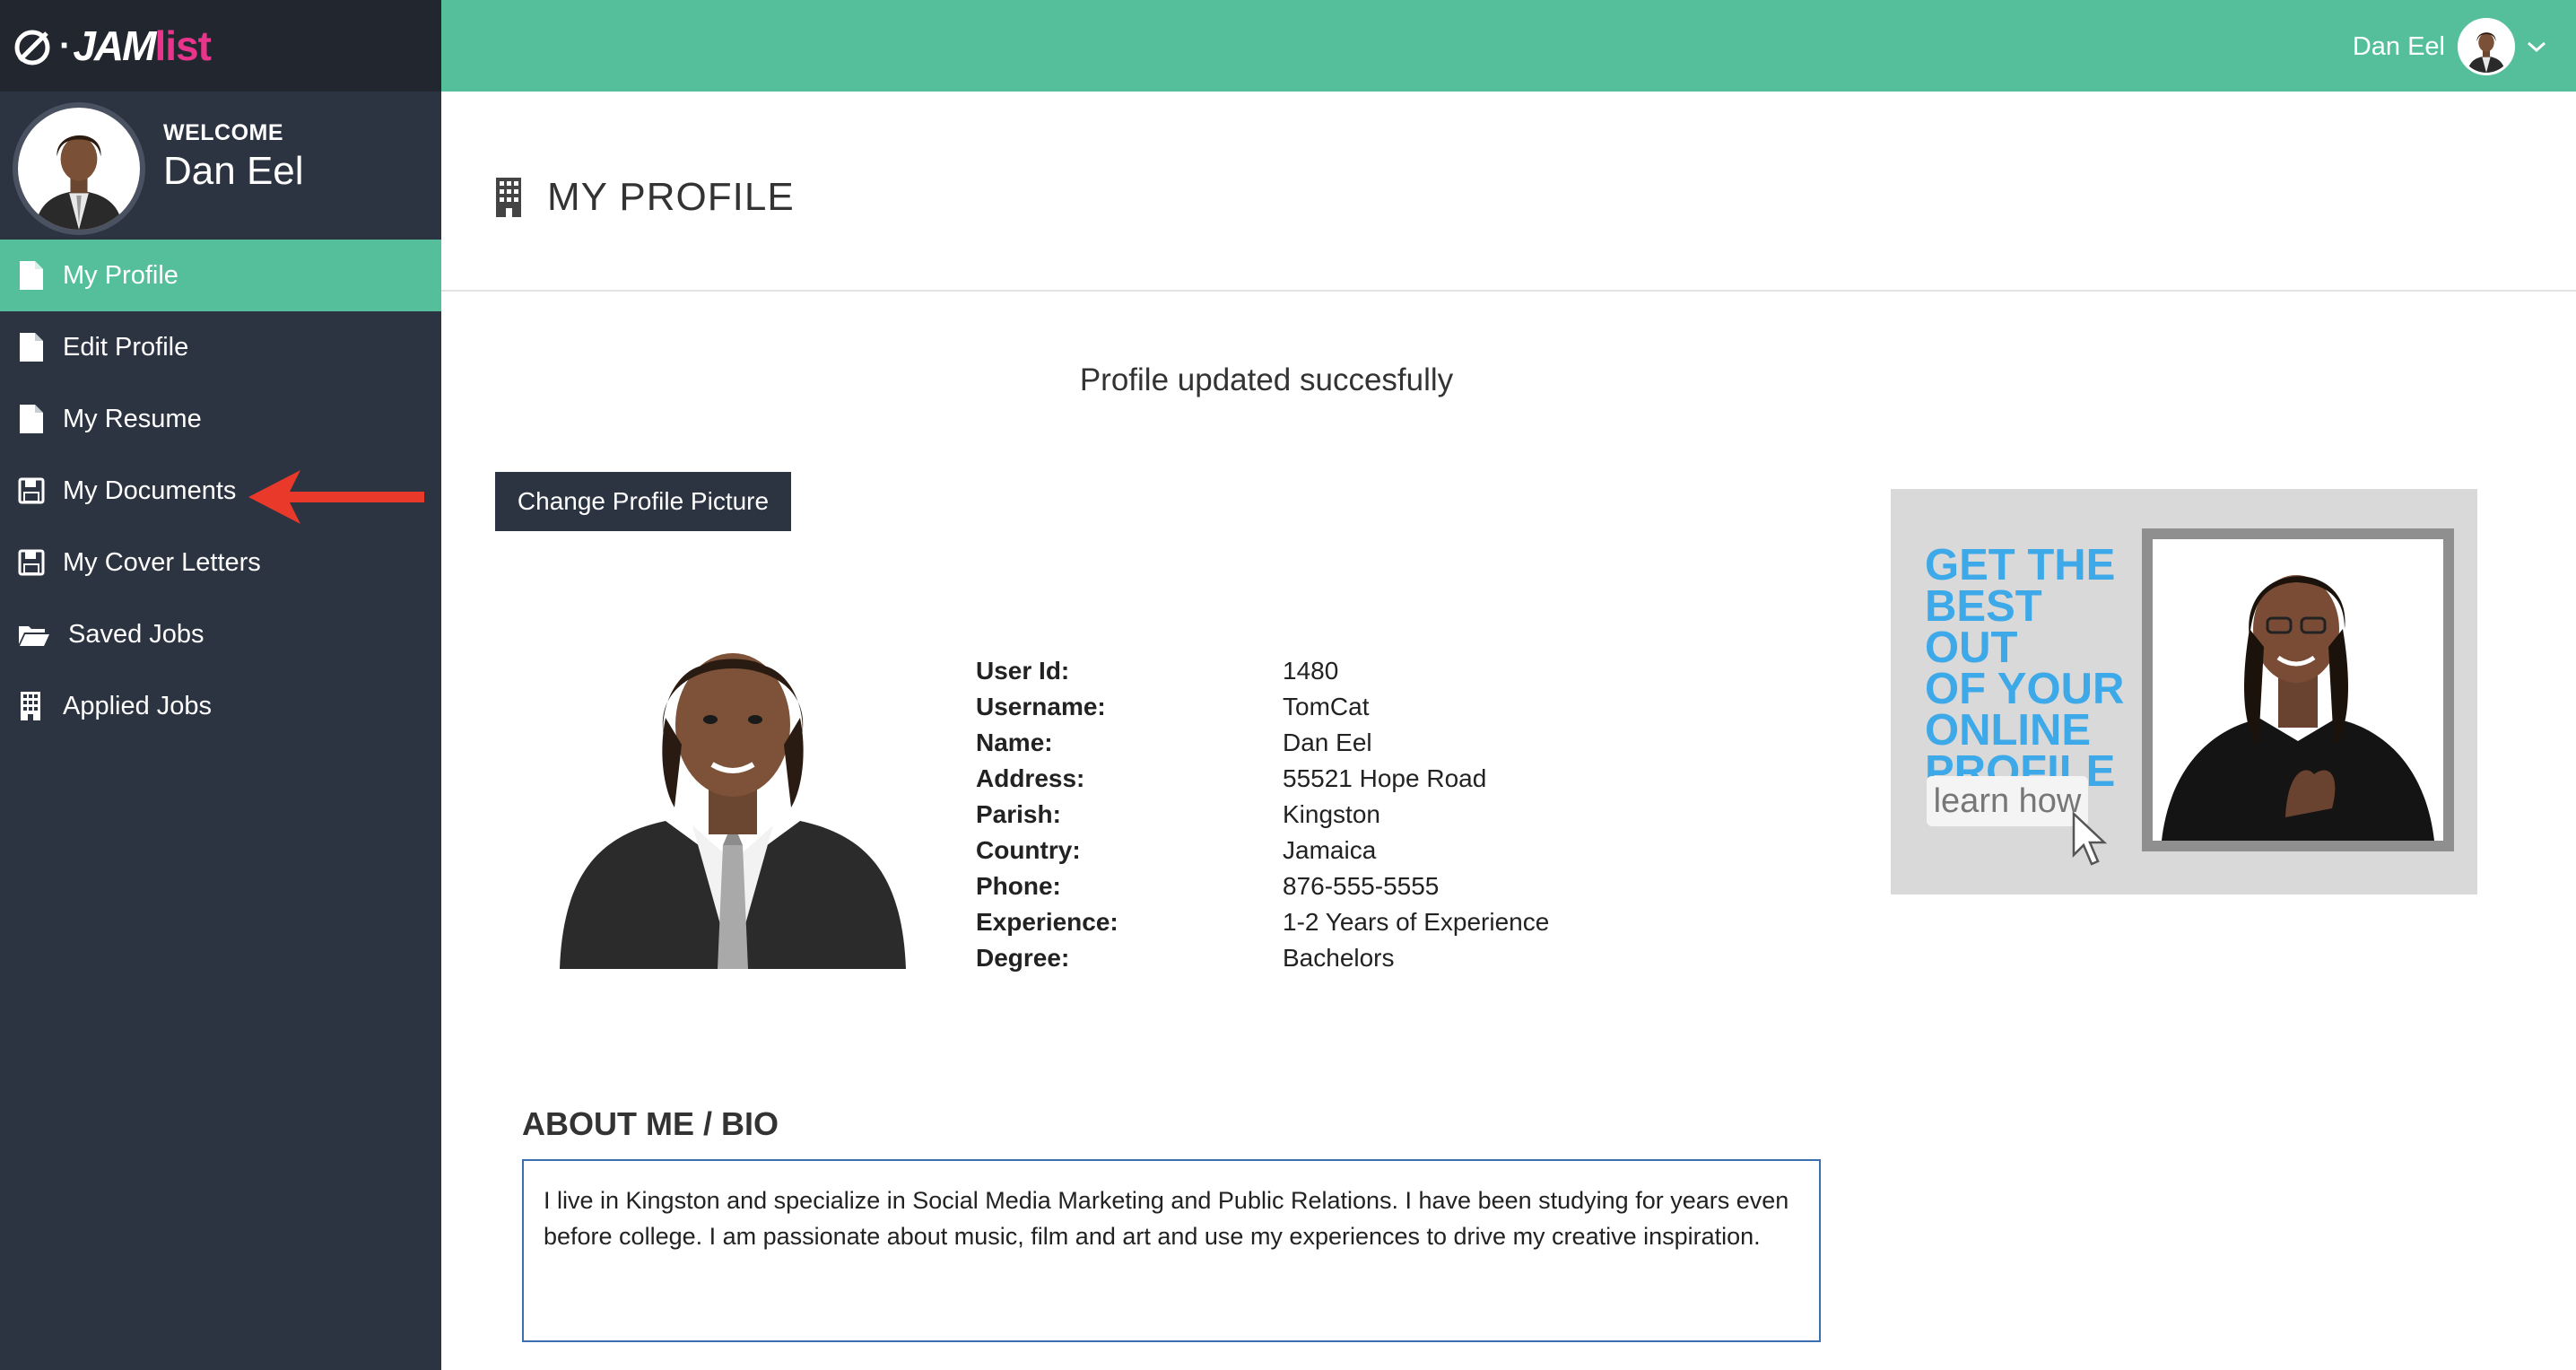 Image resolution: width=2576 pixels, height=1370 pixels. What do you see at coordinates (2398, 46) in the screenshot?
I see `user-menu-name: Dan Eel` at bounding box center [2398, 46].